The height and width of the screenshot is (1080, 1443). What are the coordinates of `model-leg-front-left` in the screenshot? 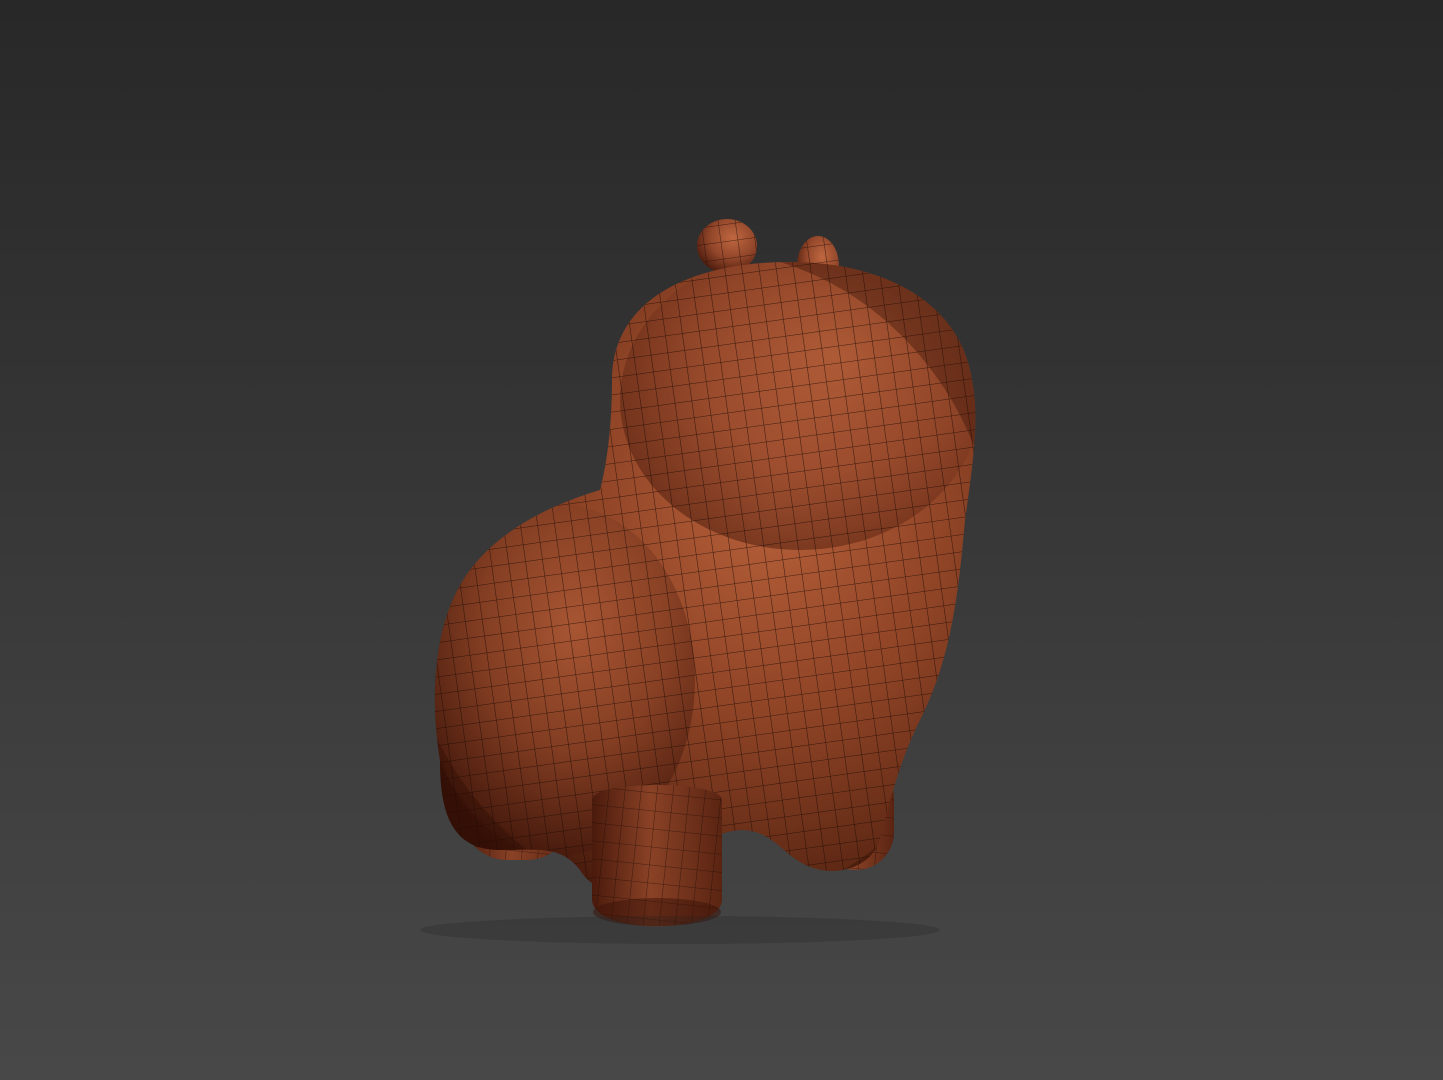 It's located at (657, 856).